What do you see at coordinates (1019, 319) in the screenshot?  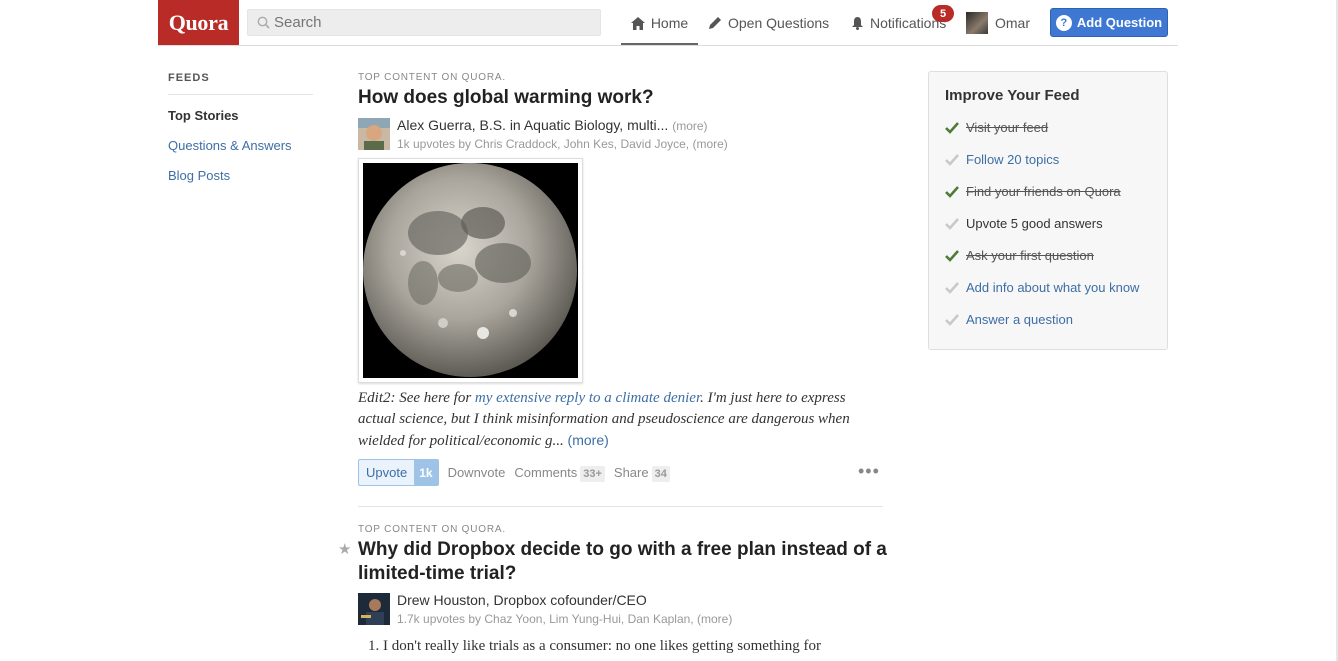 I see `task-label: Answer a question` at bounding box center [1019, 319].